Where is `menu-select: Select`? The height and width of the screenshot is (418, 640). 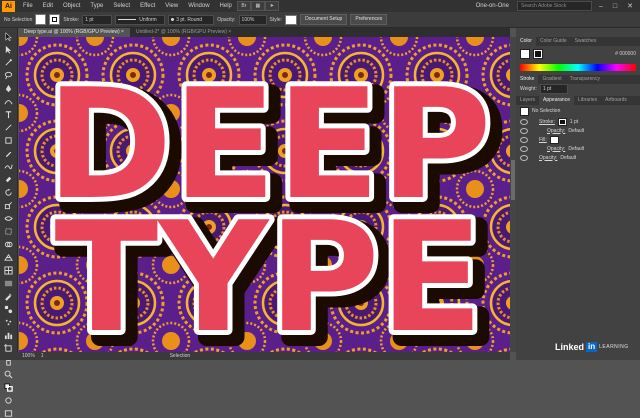 menu-select: Select is located at coordinates (121, 6).